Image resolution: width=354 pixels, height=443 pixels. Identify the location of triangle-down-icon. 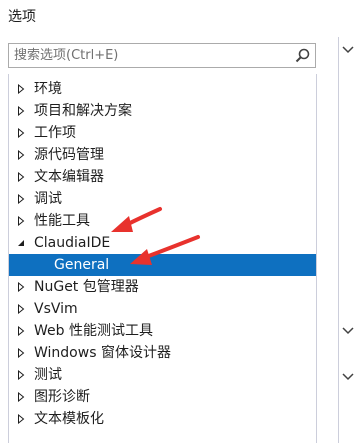
(21, 243).